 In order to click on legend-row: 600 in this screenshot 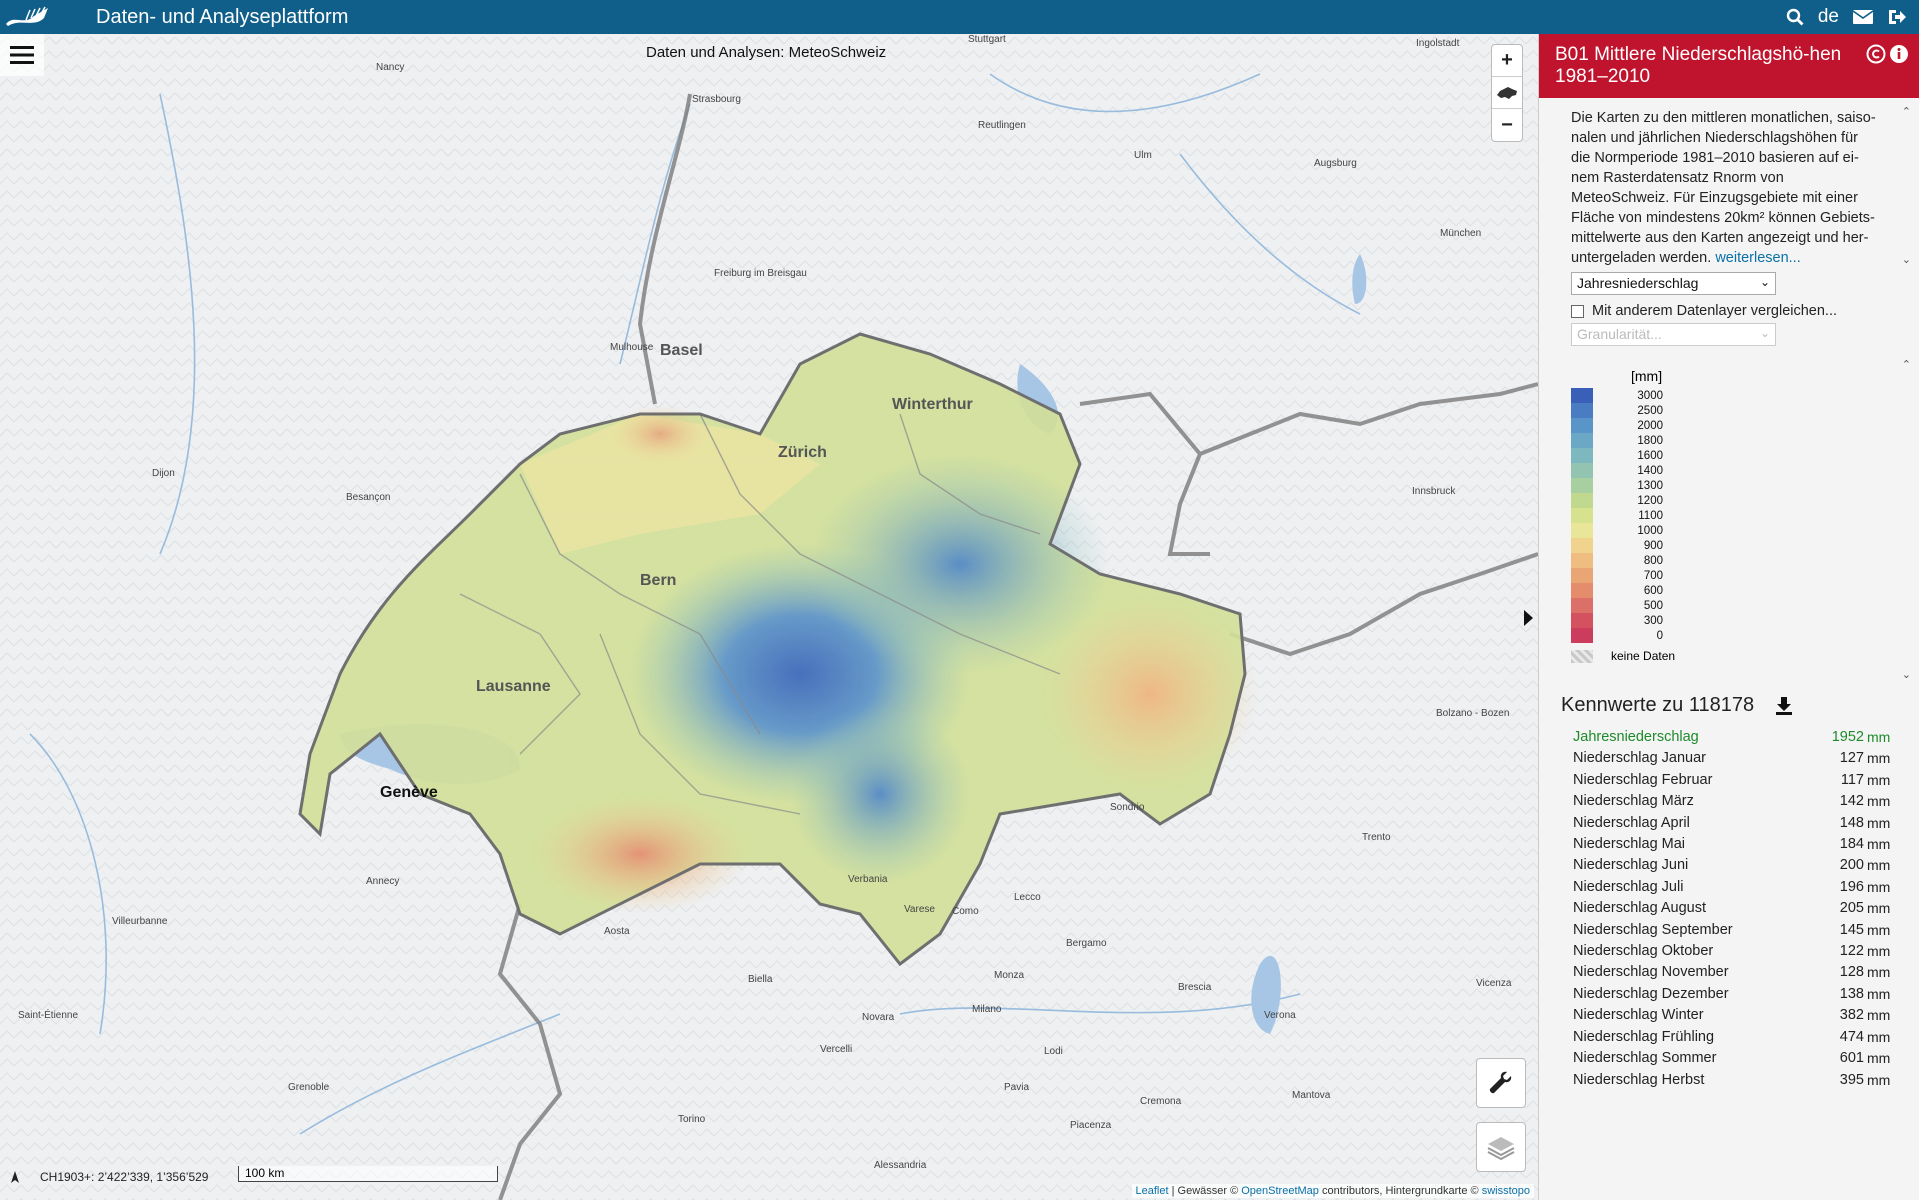, I will do `click(1745, 590)`.